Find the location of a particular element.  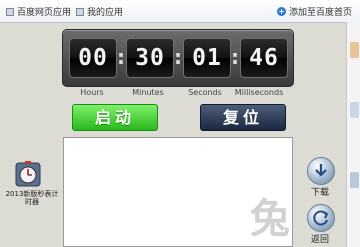

minutes-digits: 30 is located at coordinates (150, 58).